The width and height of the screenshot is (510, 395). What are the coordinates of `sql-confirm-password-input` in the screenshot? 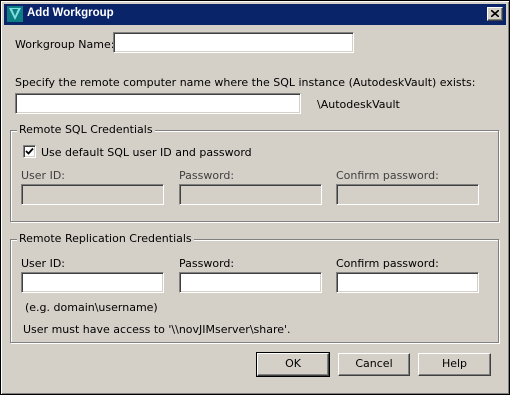 It's located at (407, 194).